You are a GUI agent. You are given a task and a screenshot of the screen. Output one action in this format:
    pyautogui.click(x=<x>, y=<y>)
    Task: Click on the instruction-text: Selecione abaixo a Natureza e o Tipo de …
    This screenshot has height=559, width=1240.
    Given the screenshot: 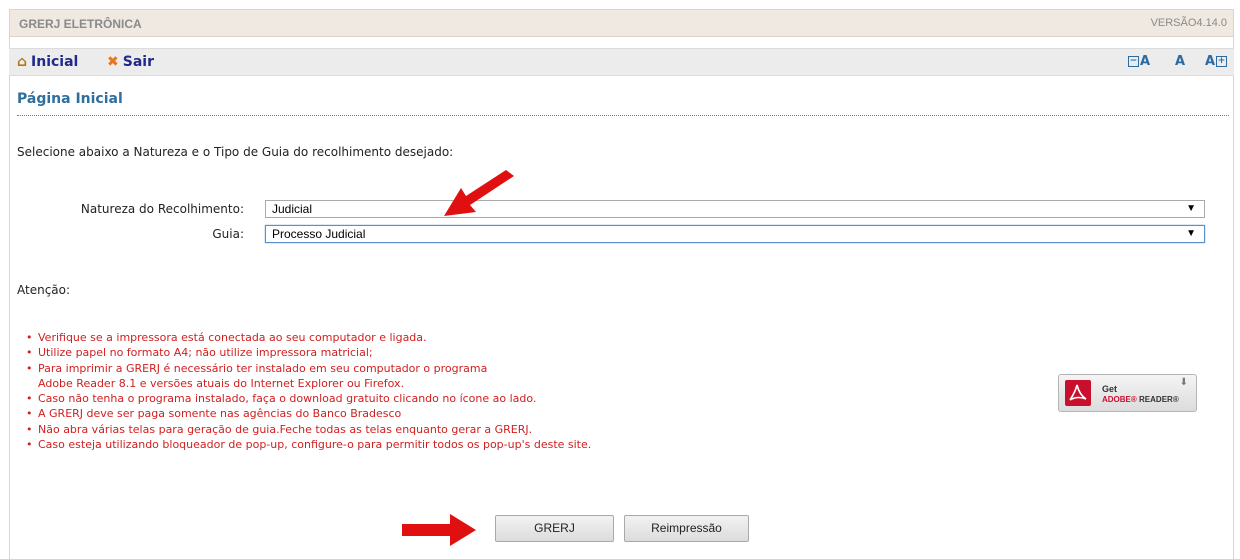 What is the action you would take?
    pyautogui.click(x=235, y=152)
    